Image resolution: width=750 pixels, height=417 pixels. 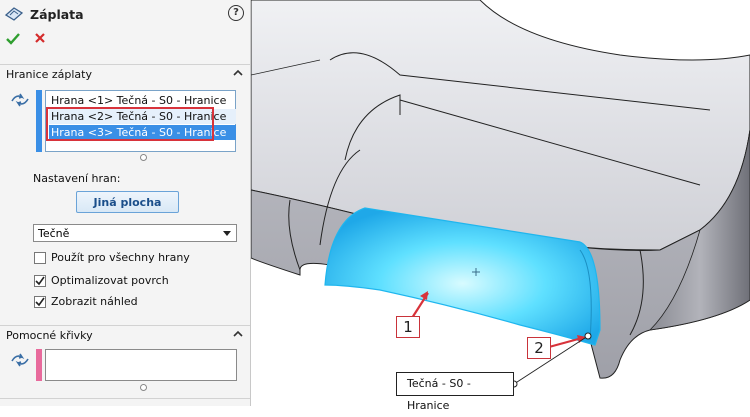 What do you see at coordinates (54, 233) in the screenshot?
I see `tangency-select-value: Tečně` at bounding box center [54, 233].